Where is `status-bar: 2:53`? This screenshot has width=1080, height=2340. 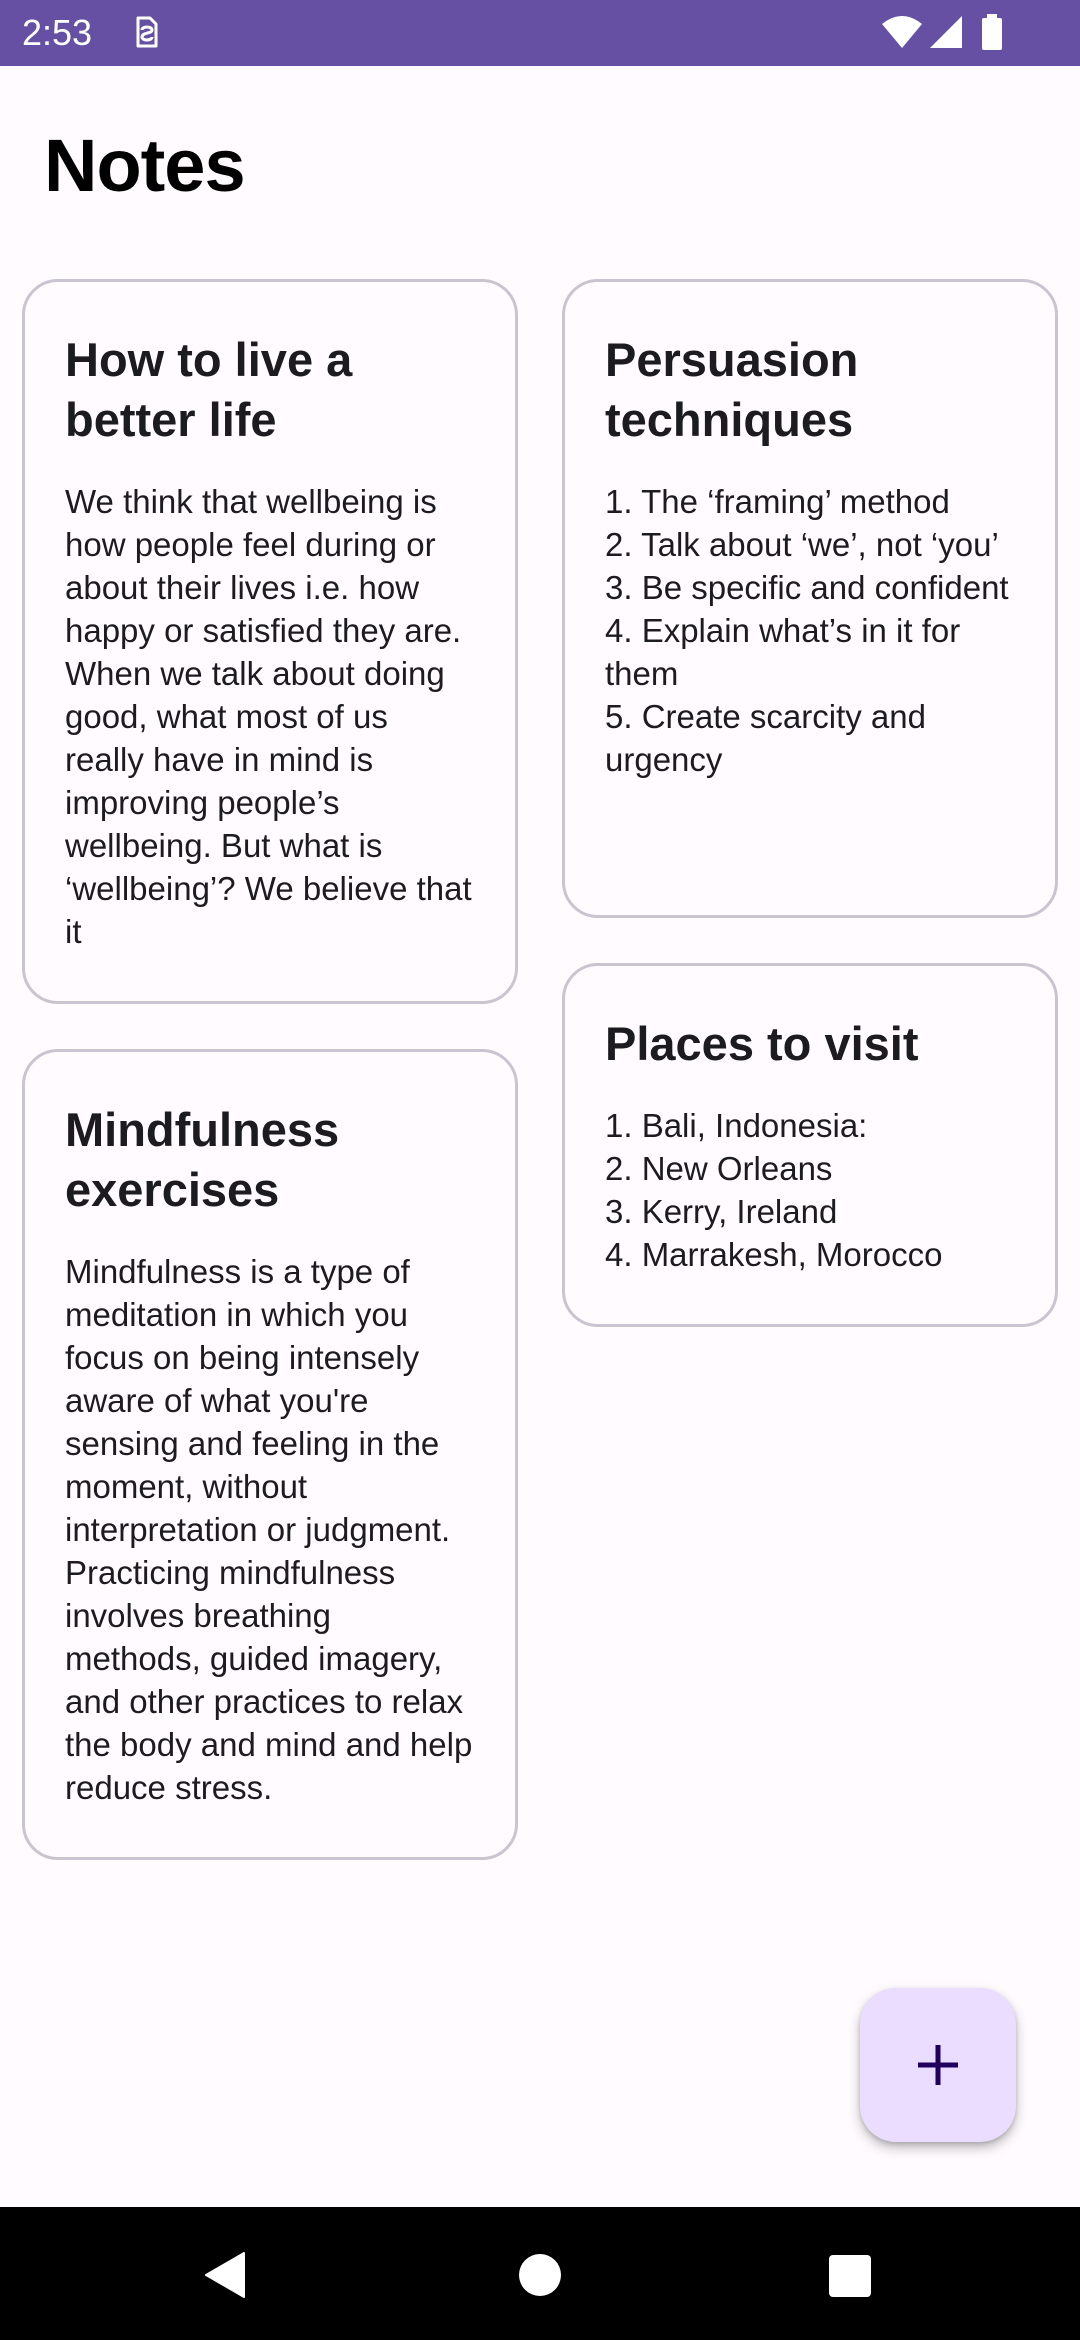
status-bar: 2:53 is located at coordinates (540, 33).